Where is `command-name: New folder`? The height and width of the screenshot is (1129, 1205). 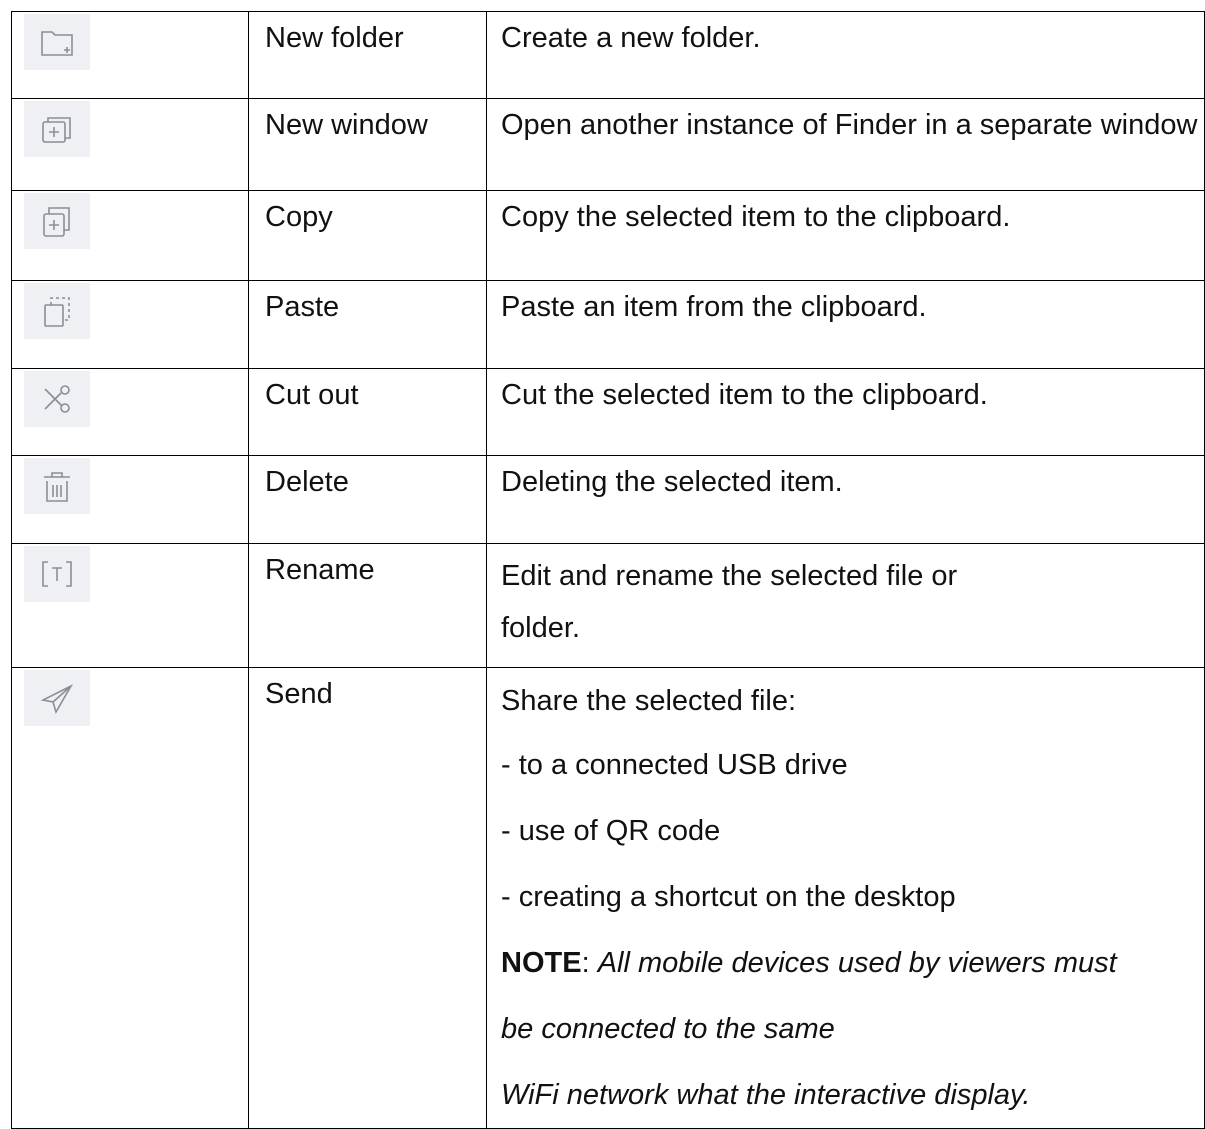
command-name: New folder is located at coordinates (334, 38).